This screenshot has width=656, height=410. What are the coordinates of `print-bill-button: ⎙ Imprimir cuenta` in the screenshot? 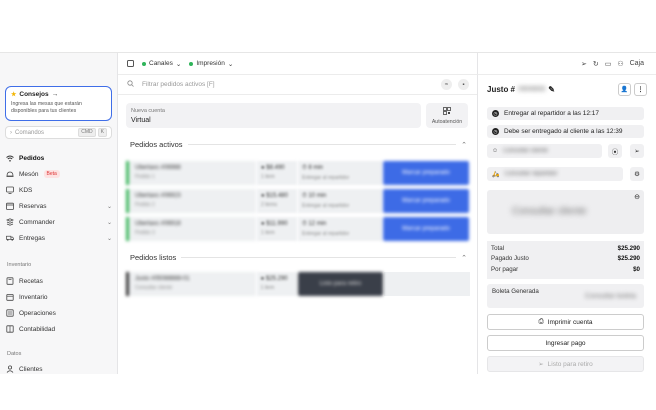 It's located at (565, 322).